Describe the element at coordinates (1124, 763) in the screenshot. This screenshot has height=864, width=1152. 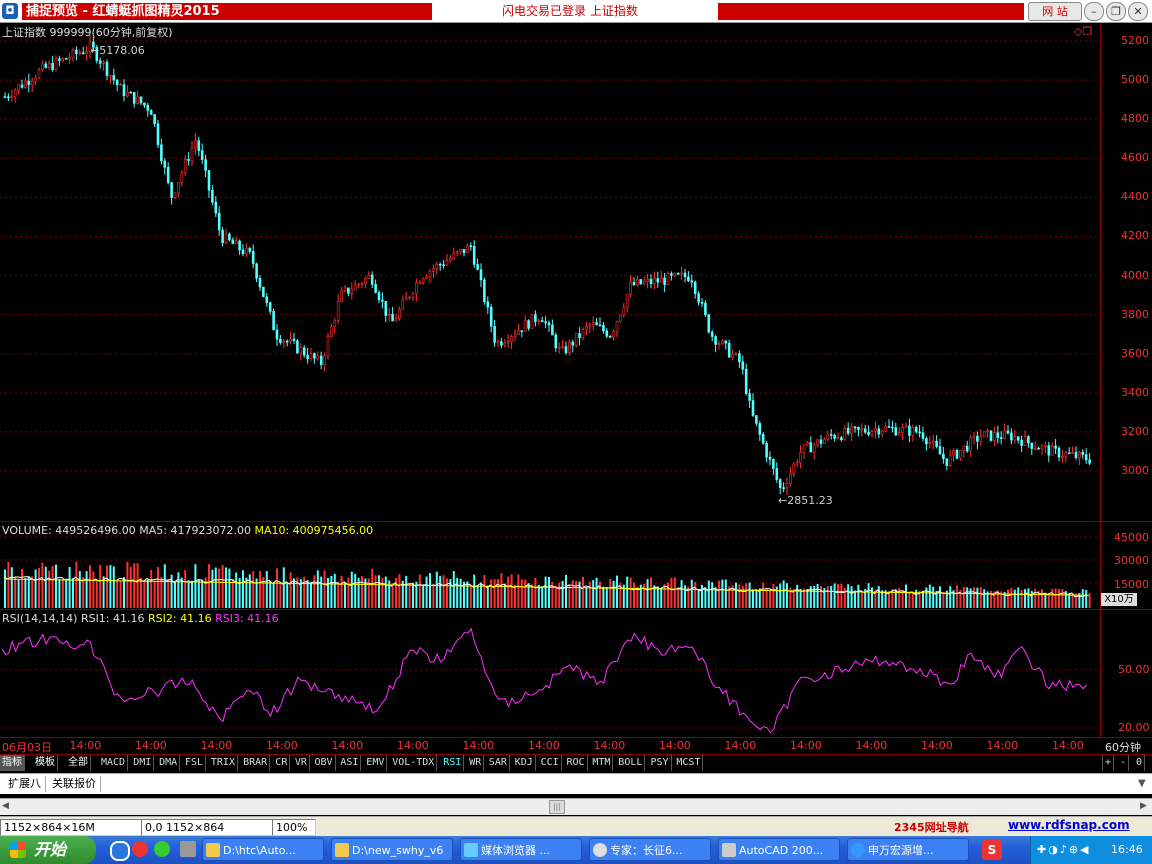
I see `zoom-out-button: -` at that location.